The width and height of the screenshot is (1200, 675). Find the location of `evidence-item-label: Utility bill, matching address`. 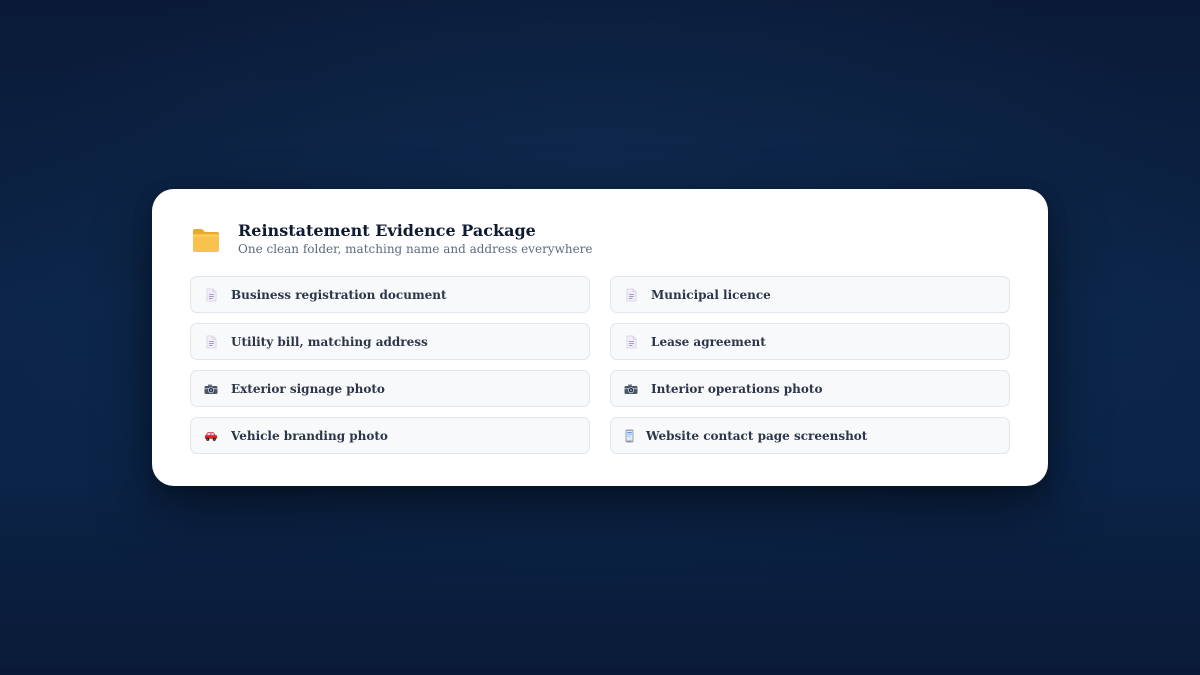

evidence-item-label: Utility bill, matching address is located at coordinates (329, 341).